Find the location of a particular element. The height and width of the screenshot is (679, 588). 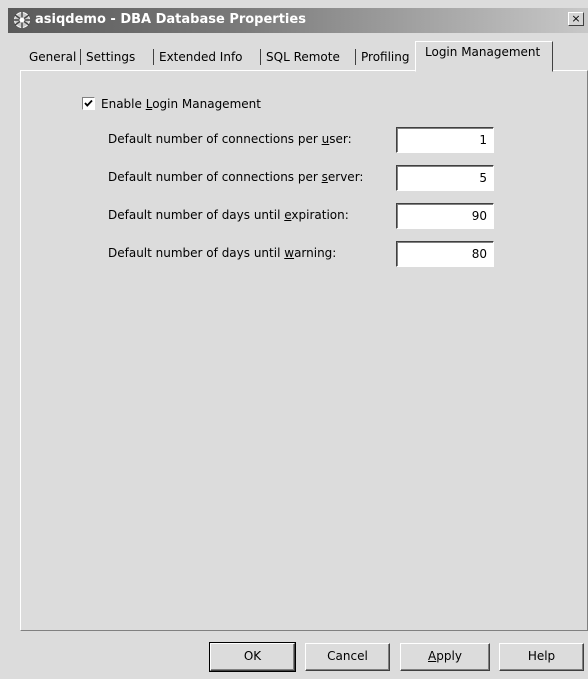

window-title: asiqdemo - DBA Database Properties is located at coordinates (170, 19).